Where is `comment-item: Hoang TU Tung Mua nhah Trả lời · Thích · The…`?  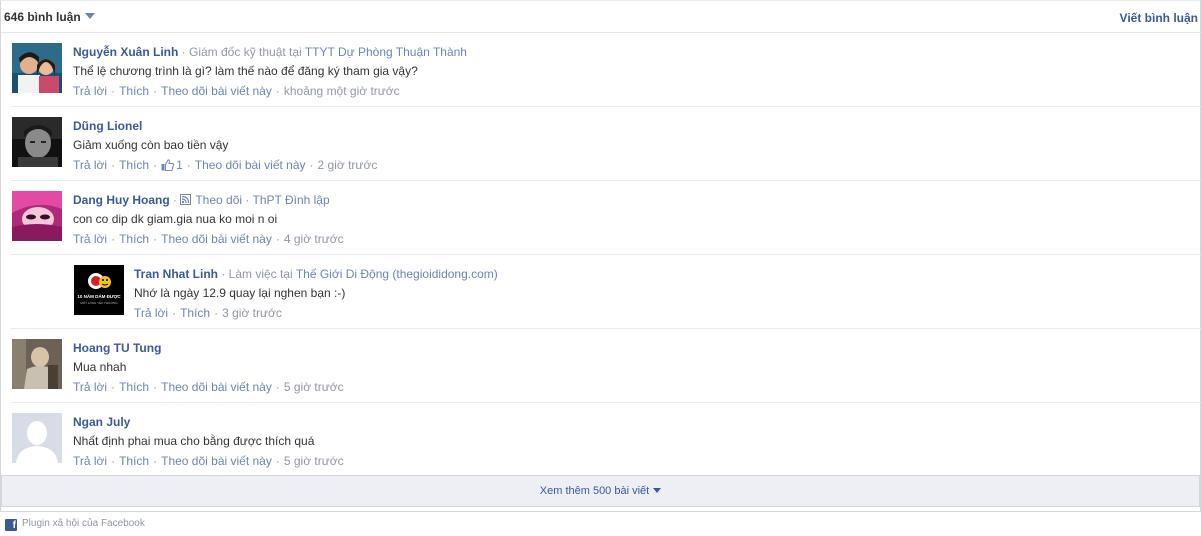
comment-item: Hoang TU Tung Mua nhah Trả lời · Thích · The… is located at coordinates (606, 366).